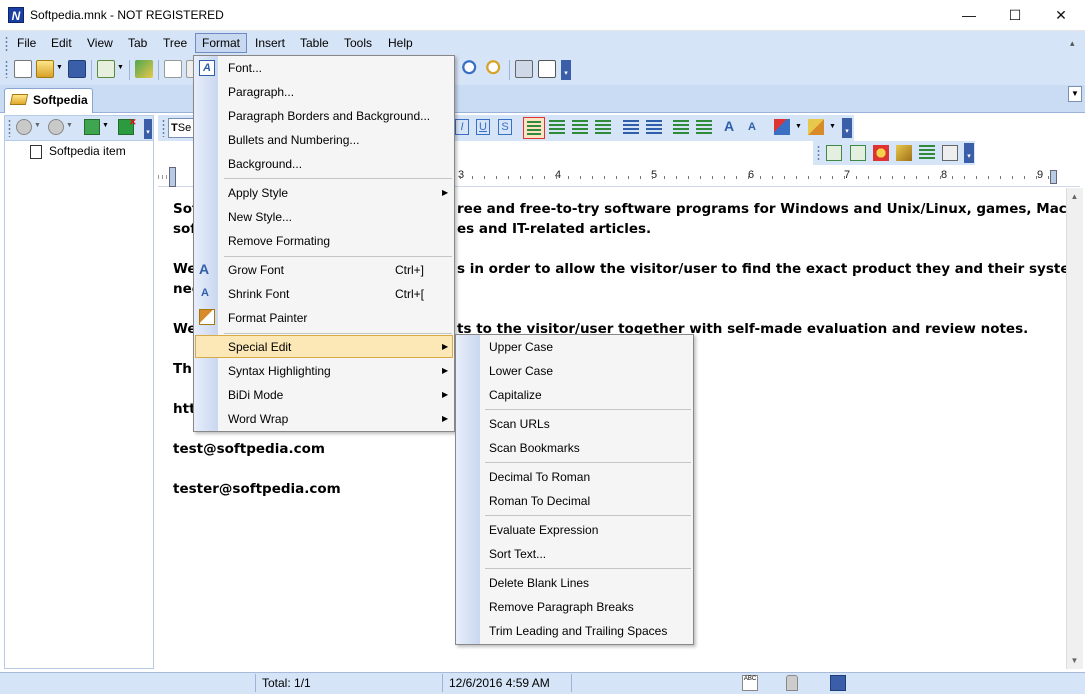  Describe the element at coordinates (255, 395) in the screenshot. I see `menu-item-bidi-mode: BiDi Mode` at that location.